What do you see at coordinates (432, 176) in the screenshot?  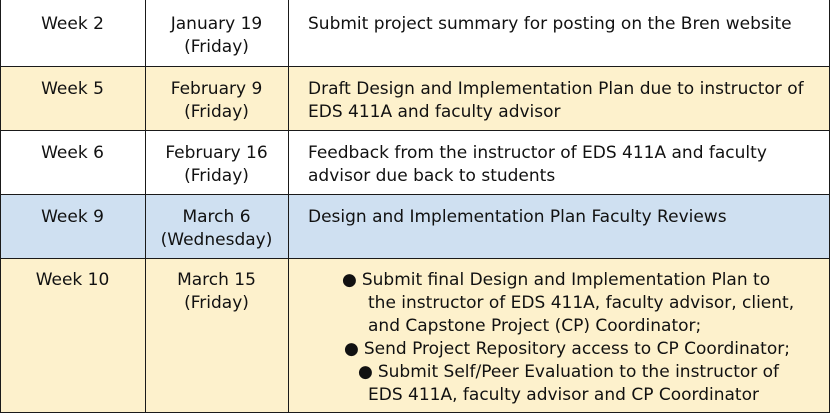 I see `description-line: advisor due back to students` at bounding box center [432, 176].